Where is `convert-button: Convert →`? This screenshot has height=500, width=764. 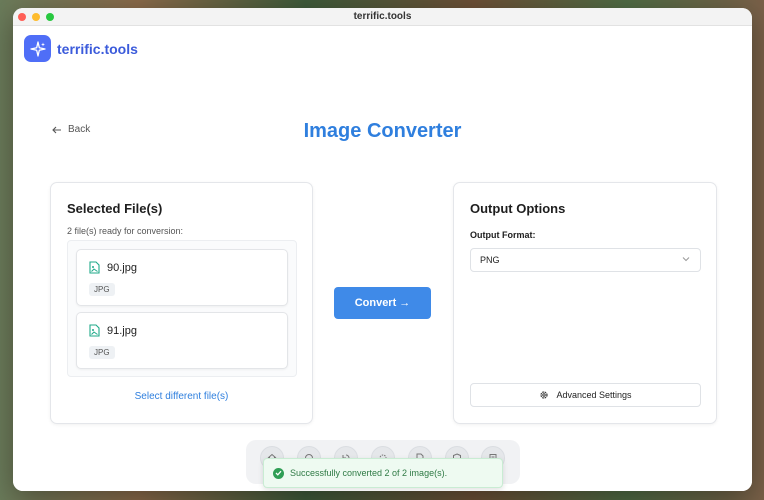
convert-button: Convert → is located at coordinates (382, 303).